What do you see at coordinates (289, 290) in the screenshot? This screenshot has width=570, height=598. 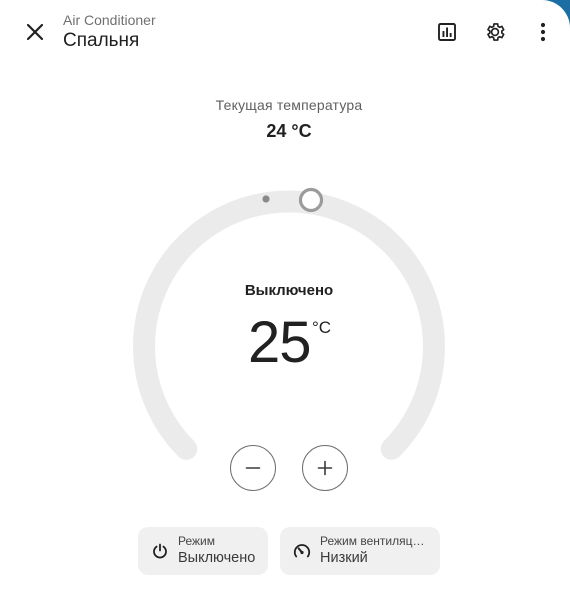 I see `hvac-state-label: Выключено` at bounding box center [289, 290].